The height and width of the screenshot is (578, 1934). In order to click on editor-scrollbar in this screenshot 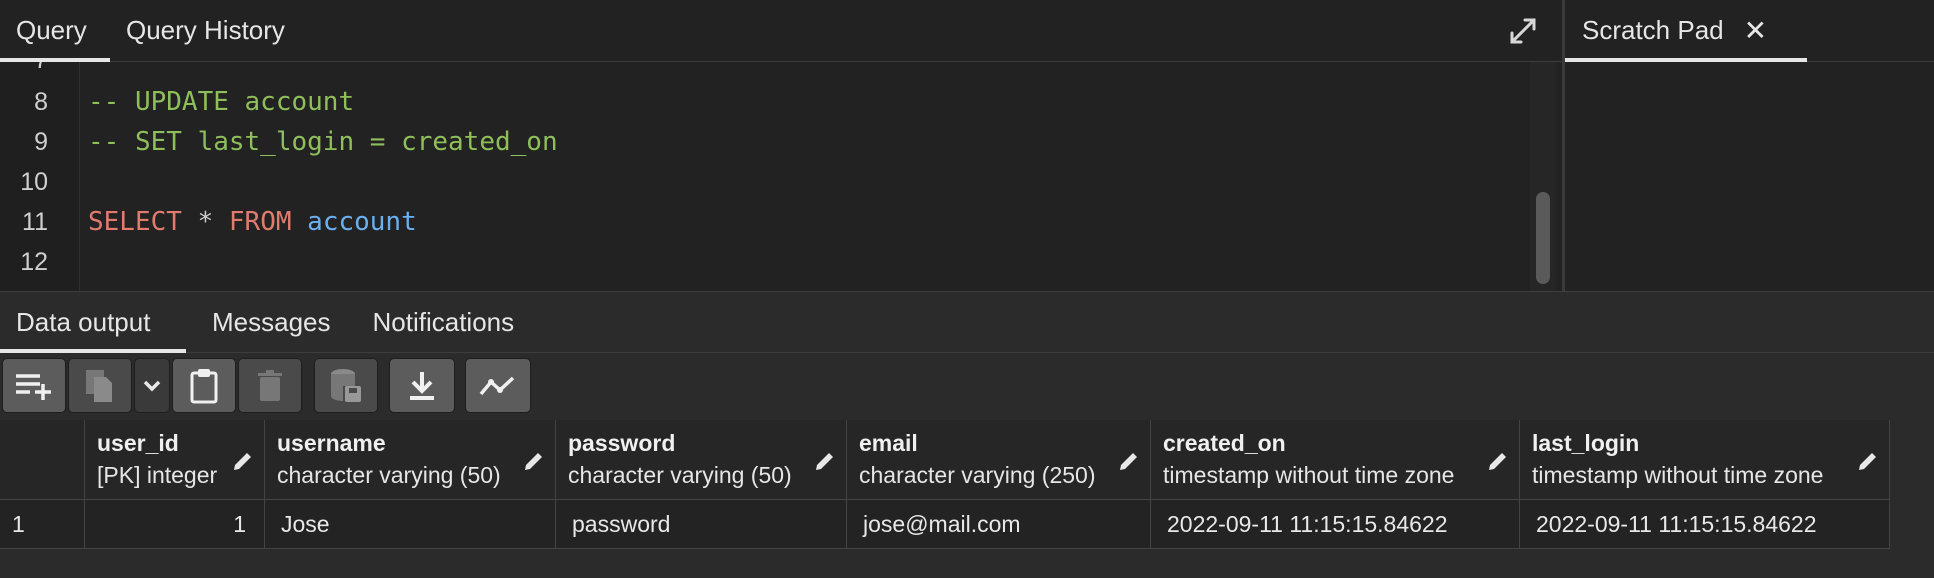, I will do `click(1543, 238)`.